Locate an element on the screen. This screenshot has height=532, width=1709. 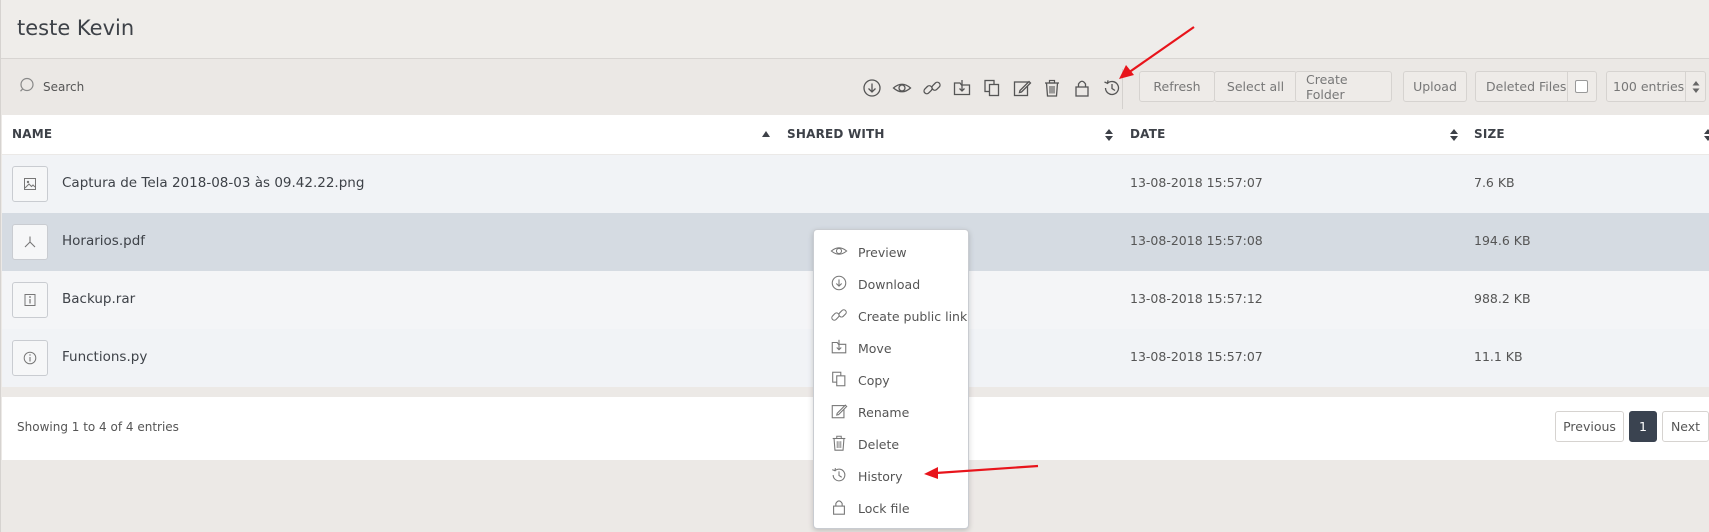
file-size: 7.6 KB is located at coordinates (1494, 182).